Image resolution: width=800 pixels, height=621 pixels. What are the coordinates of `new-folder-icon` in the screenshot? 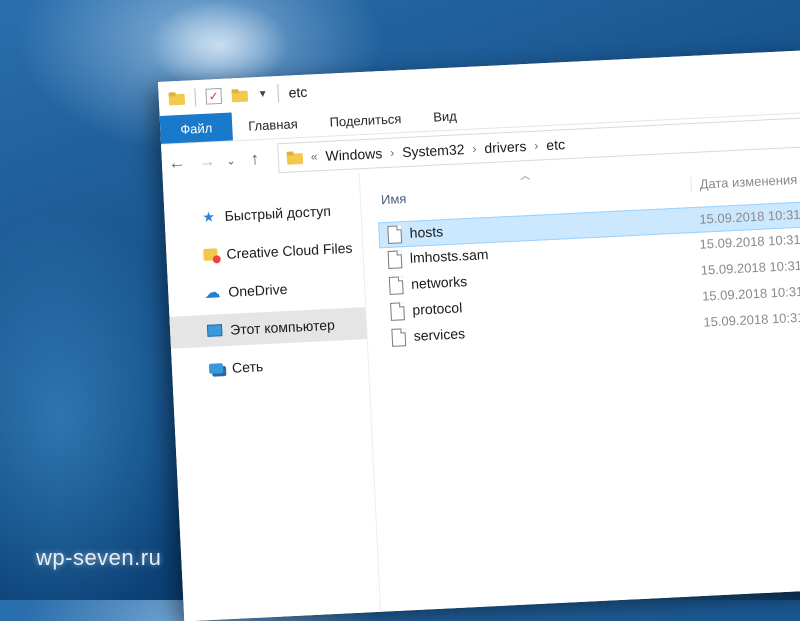 It's located at (239, 95).